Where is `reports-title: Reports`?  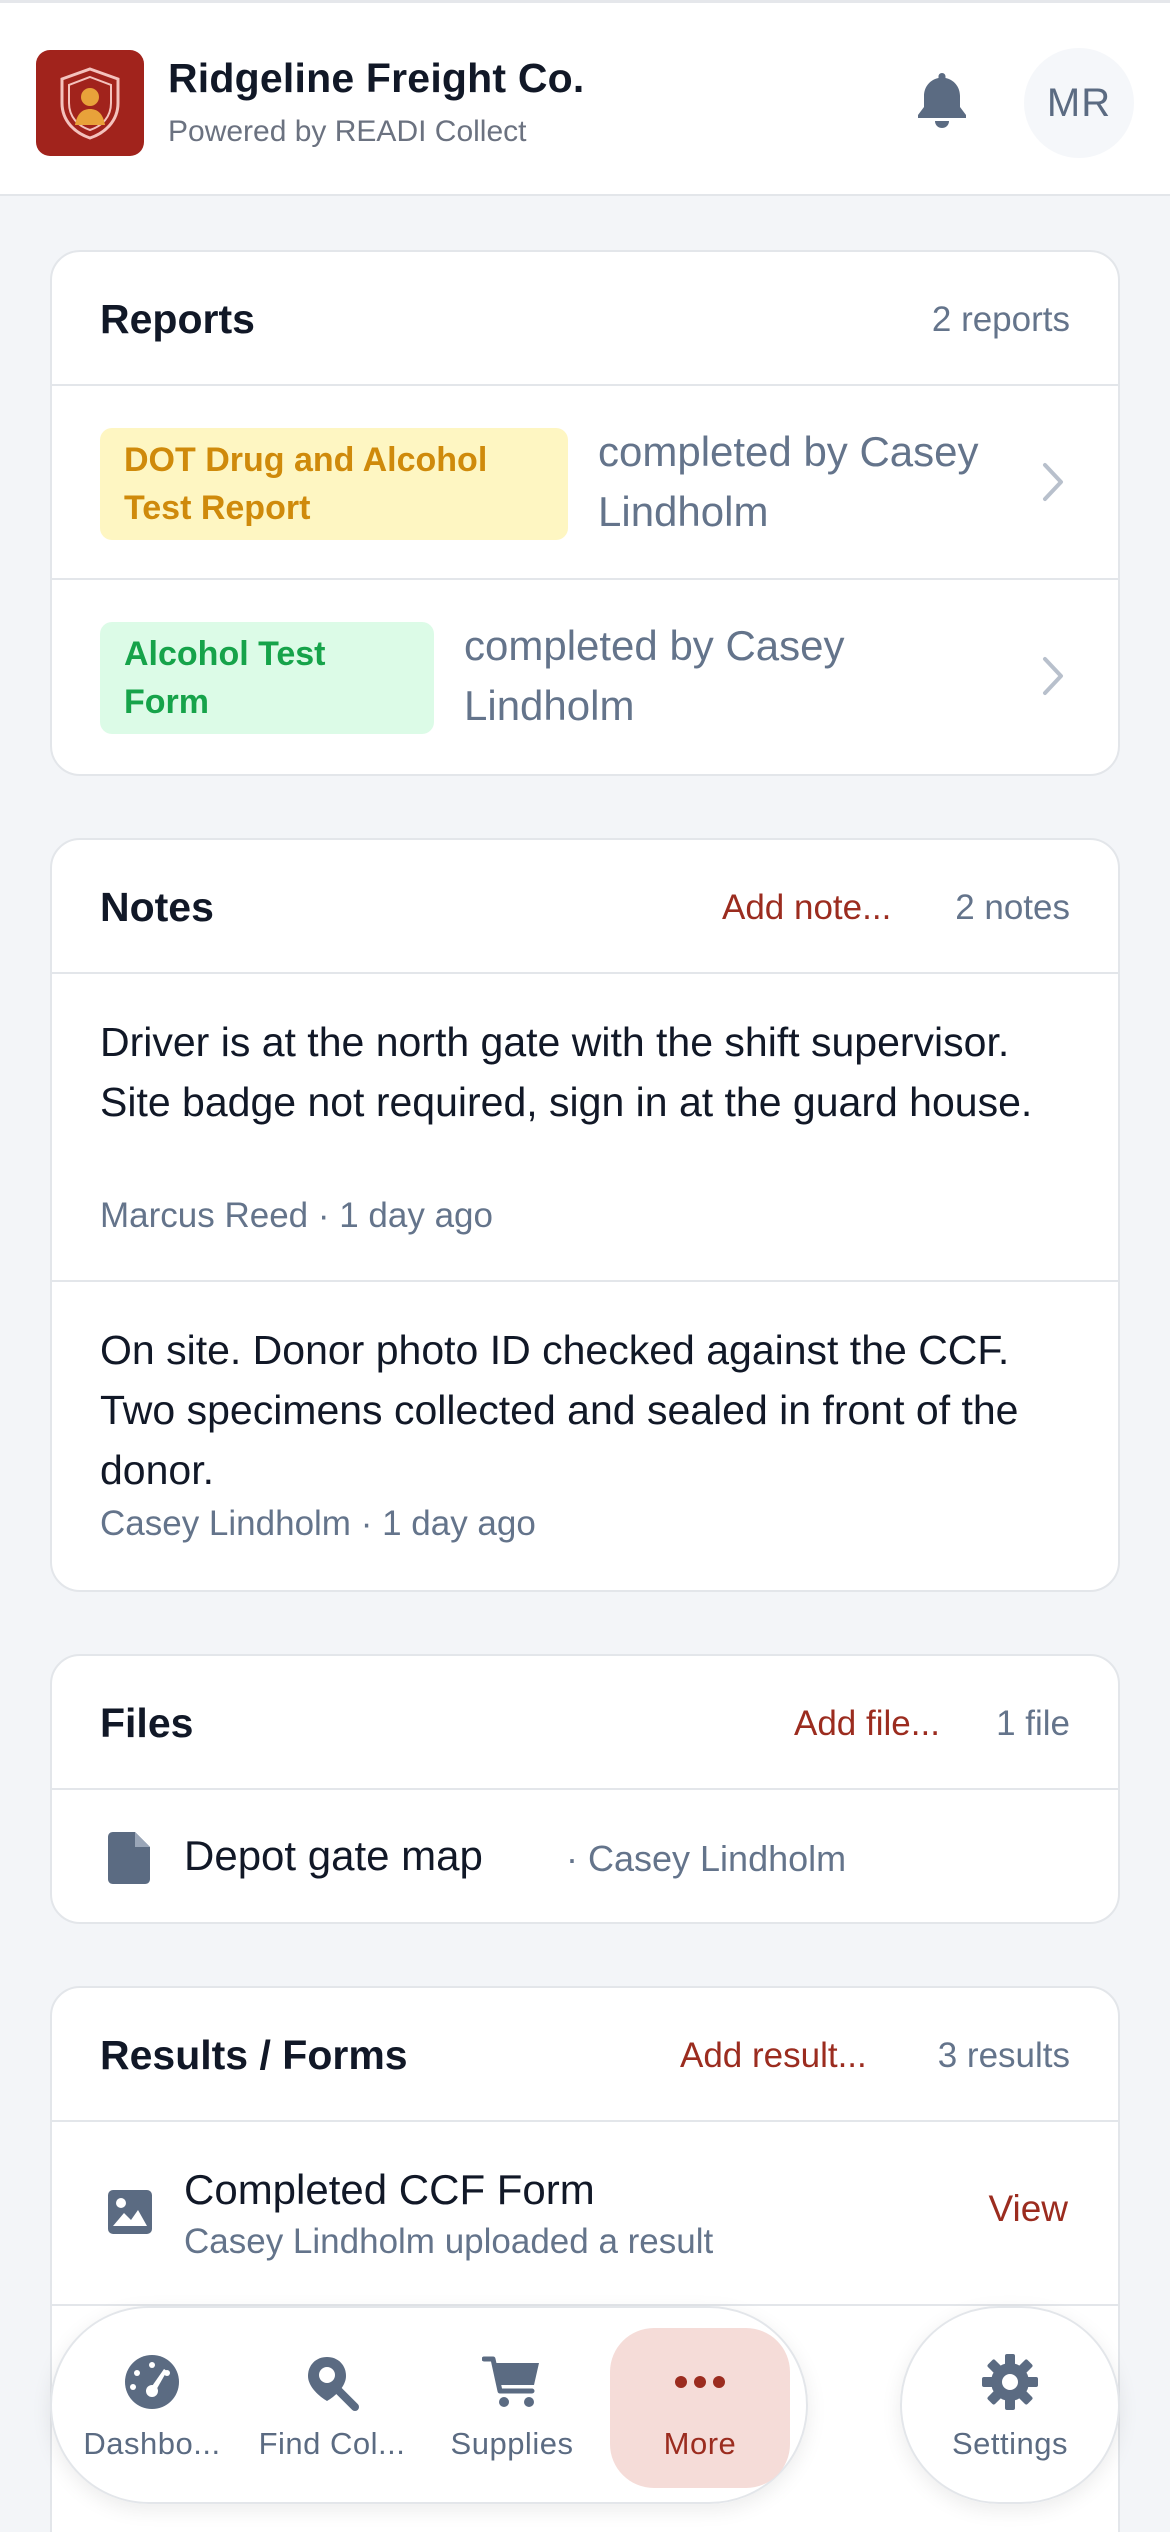 reports-title: Reports is located at coordinates (177, 319).